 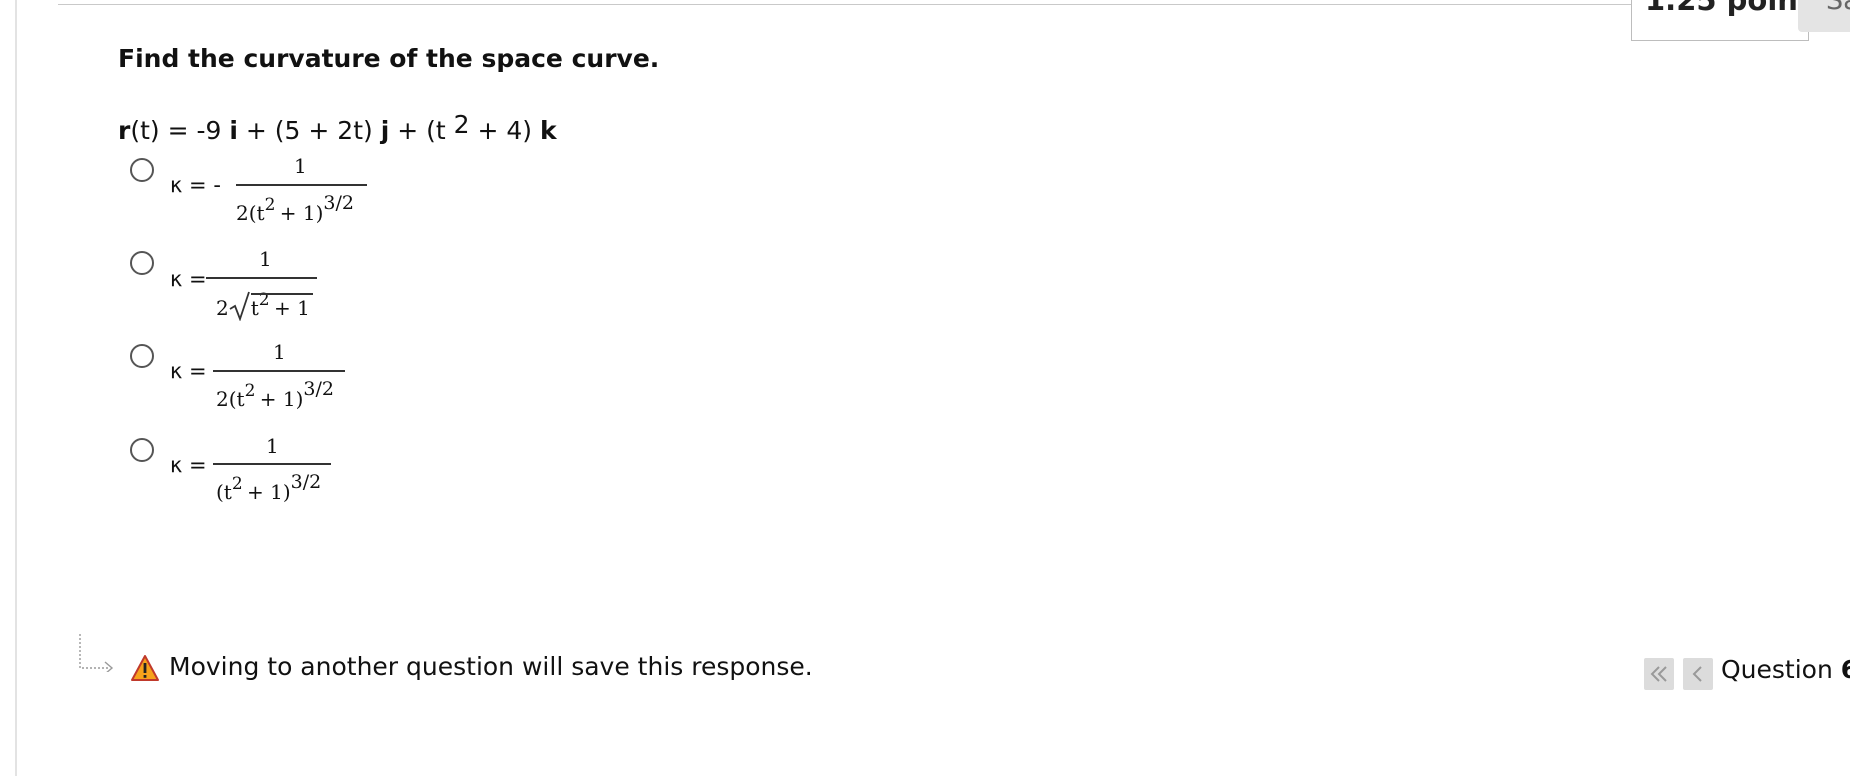 What do you see at coordinates (306, 482) in the screenshot?
I see `option-4-den-exp: 3/2` at bounding box center [306, 482].